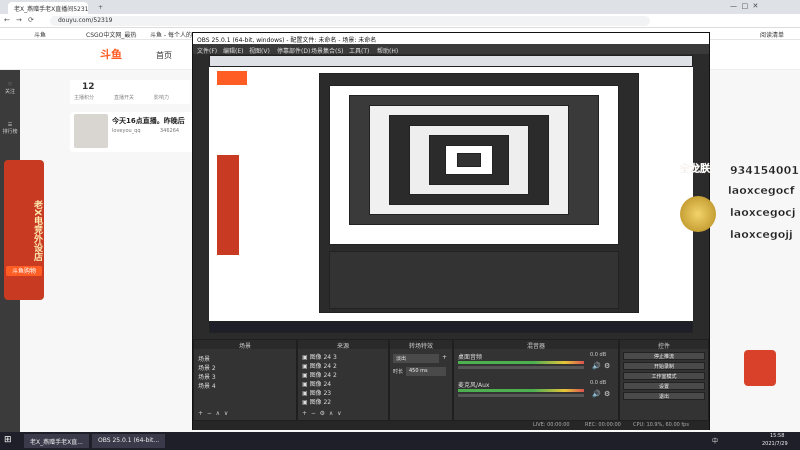 This screenshot has width=800, height=450. Describe the element at coordinates (207, 376) in the screenshot. I see `scene-item: 场景 3` at that location.